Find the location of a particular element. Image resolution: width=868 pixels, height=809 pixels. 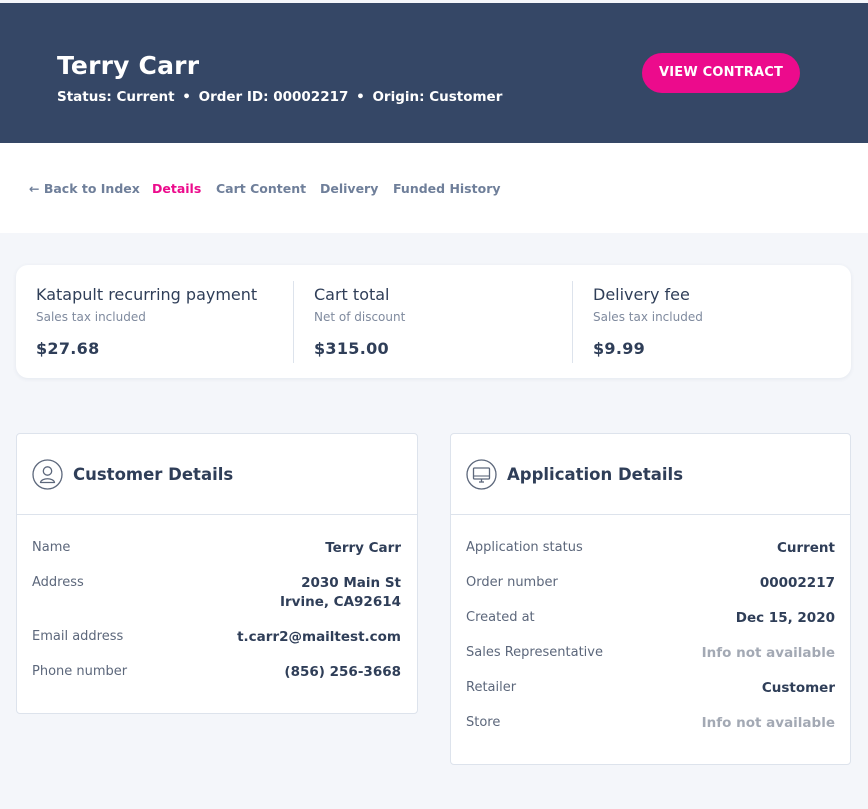

summary-value: $27.68 is located at coordinates (68, 348).